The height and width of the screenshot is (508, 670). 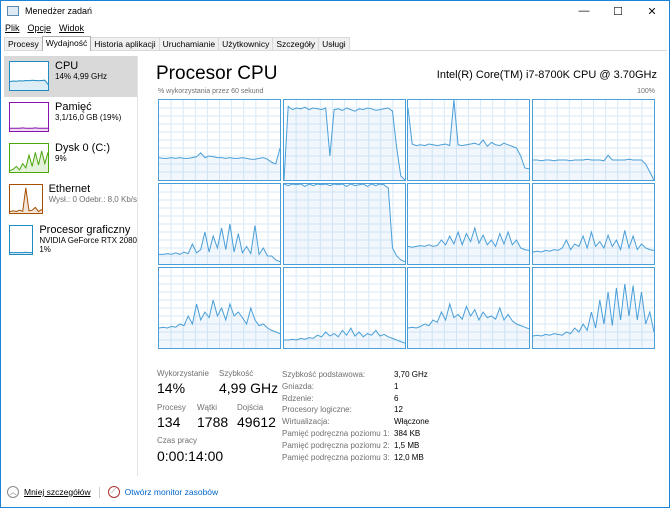 I want to click on sidebar-item-detail: NVIDIA GeForce RTX 2080, so click(x=88, y=240).